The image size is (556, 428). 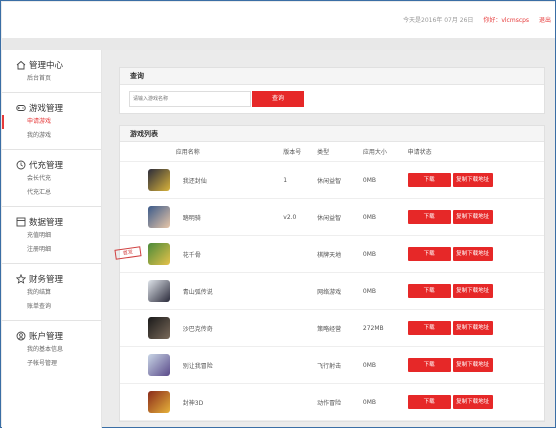 I want to click on game-list-title: 游戏列表, so click(x=332, y=134).